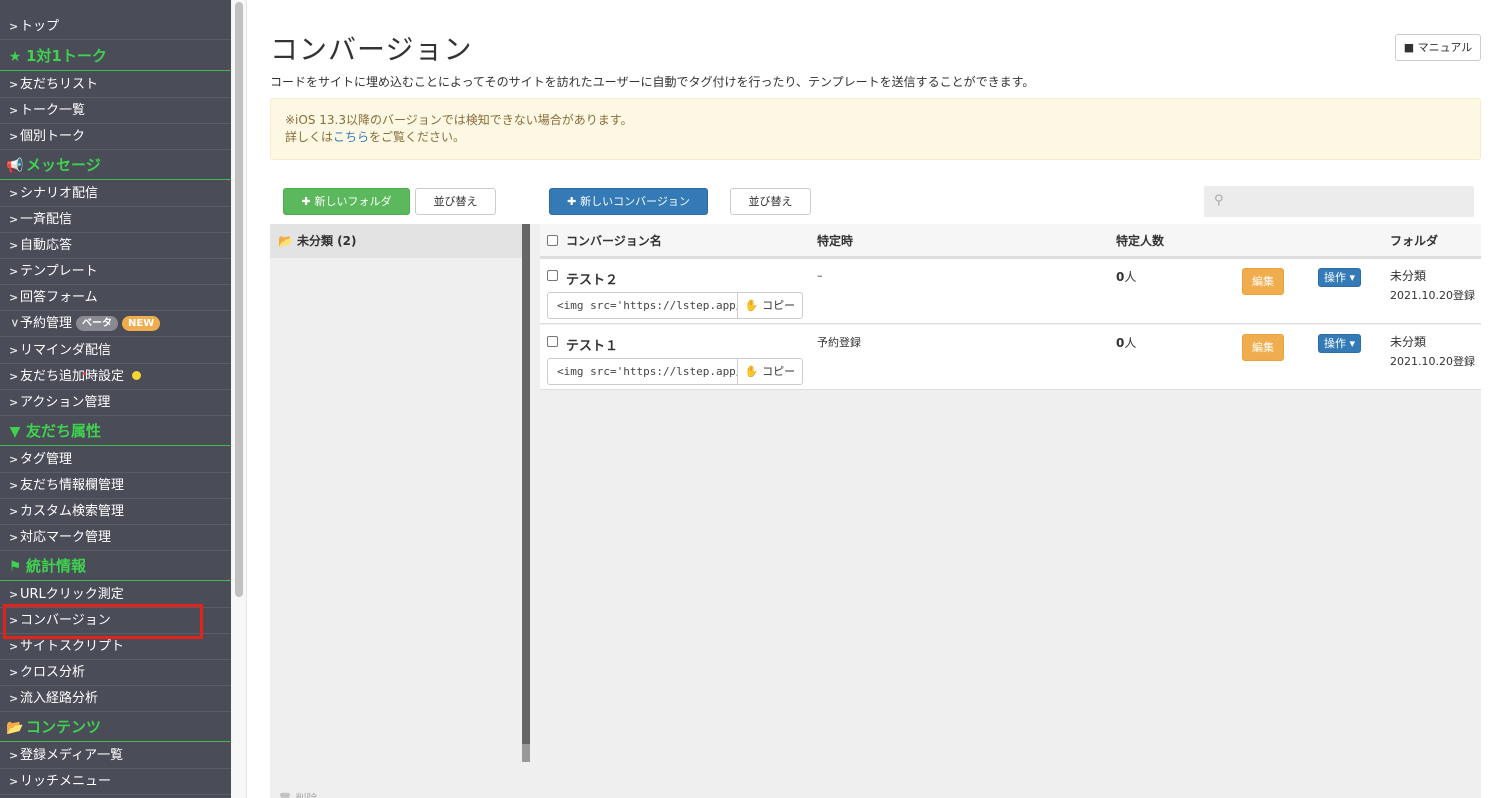 This screenshot has height=798, width=1493. Describe the element at coordinates (115, 220) in the screenshot. I see `sidebar-item-broadcast: > 一斉配信` at that location.